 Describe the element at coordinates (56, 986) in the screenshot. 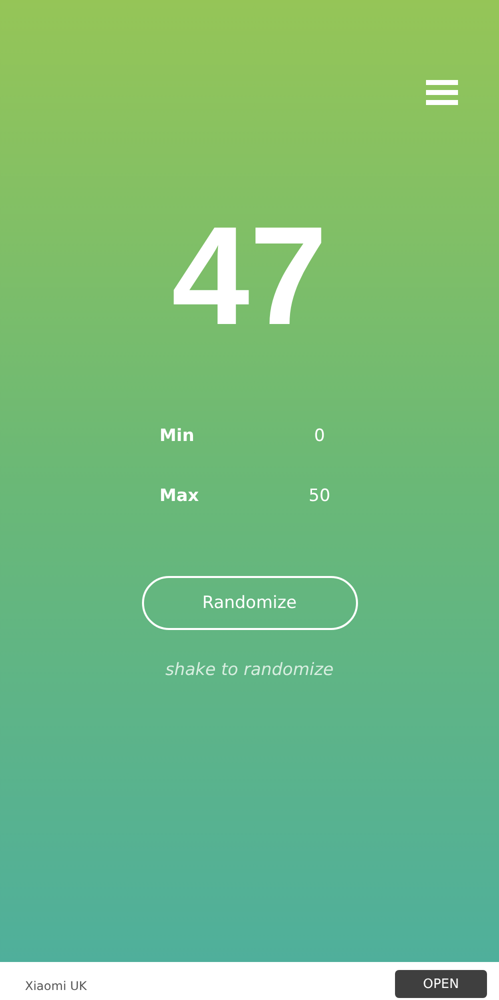

I see `advertiser-name: Xiaomi UK` at that location.